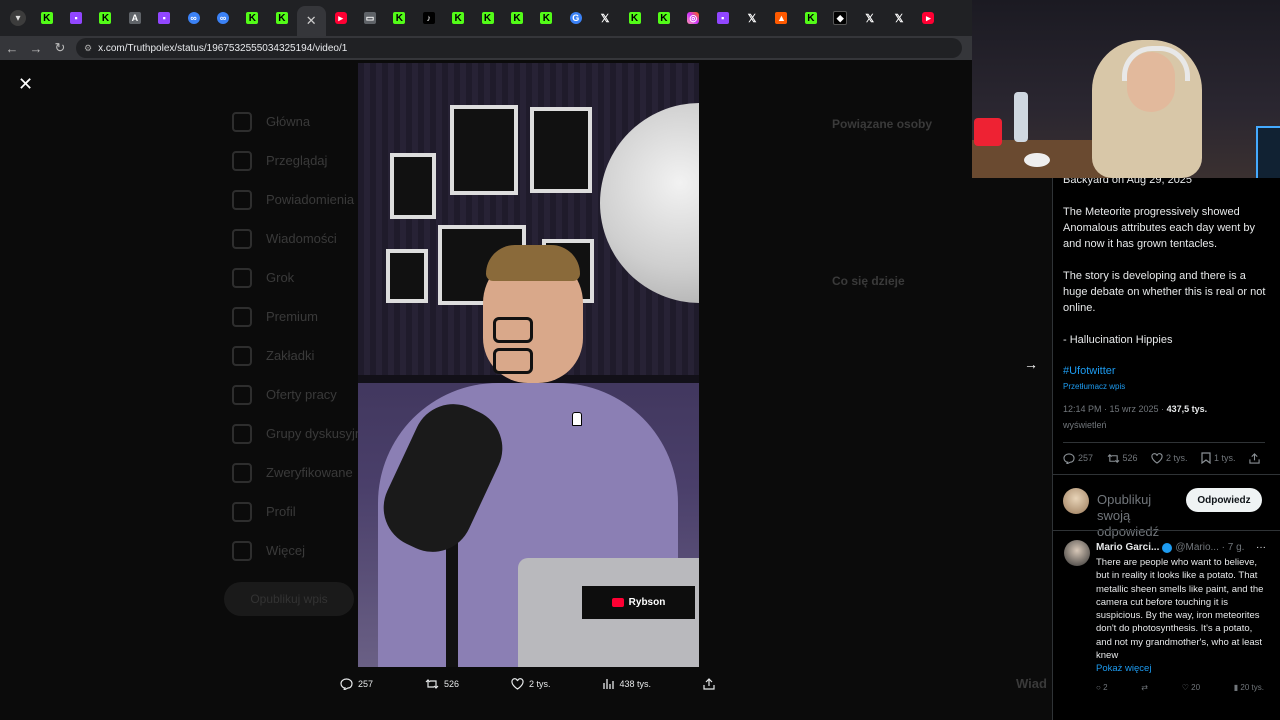 Image resolution: width=1280 pixels, height=720 pixels. I want to click on reply-submit-button: Odpowiedz, so click(1224, 500).